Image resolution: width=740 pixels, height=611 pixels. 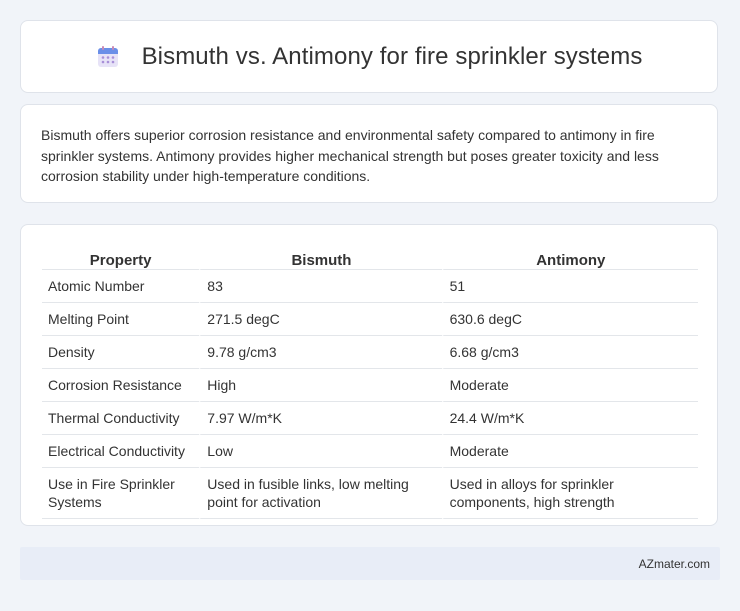 I want to click on header-property: Property, so click(x=121, y=257).